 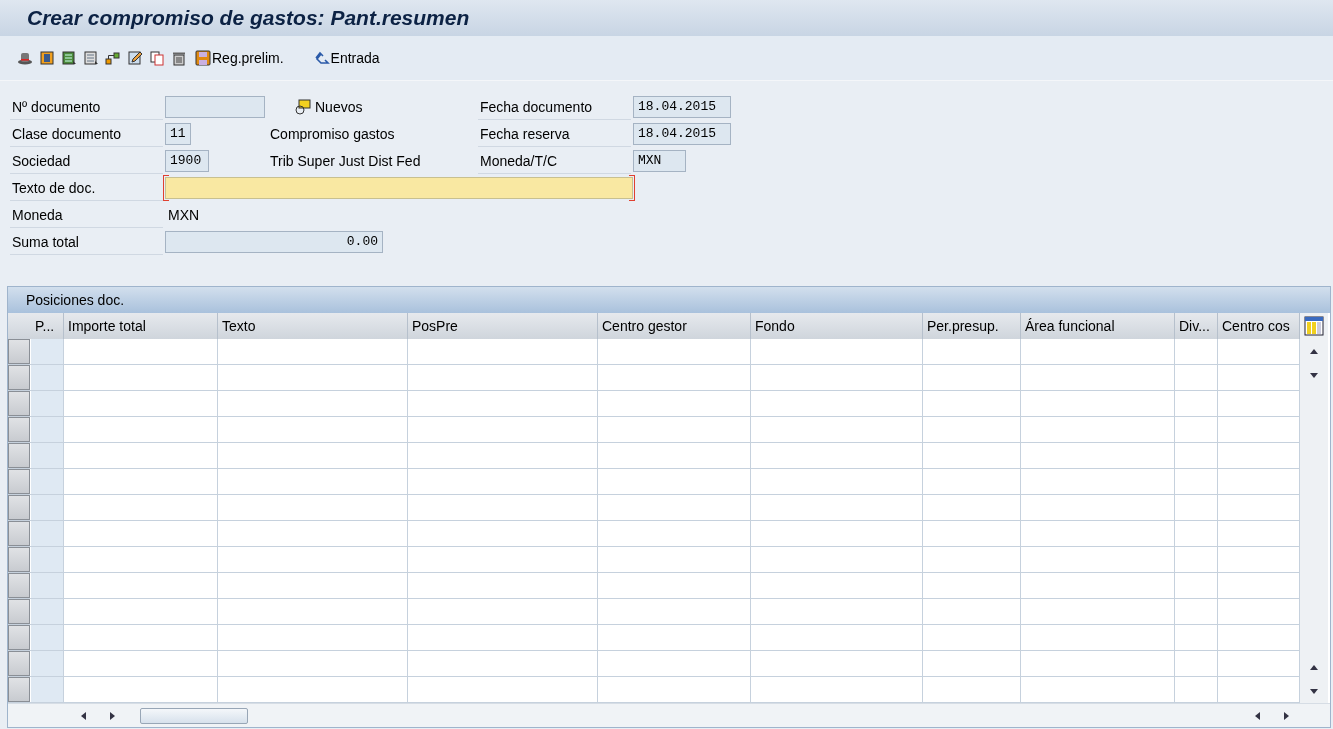 What do you see at coordinates (157, 58) in the screenshot?
I see `copy-icon` at bounding box center [157, 58].